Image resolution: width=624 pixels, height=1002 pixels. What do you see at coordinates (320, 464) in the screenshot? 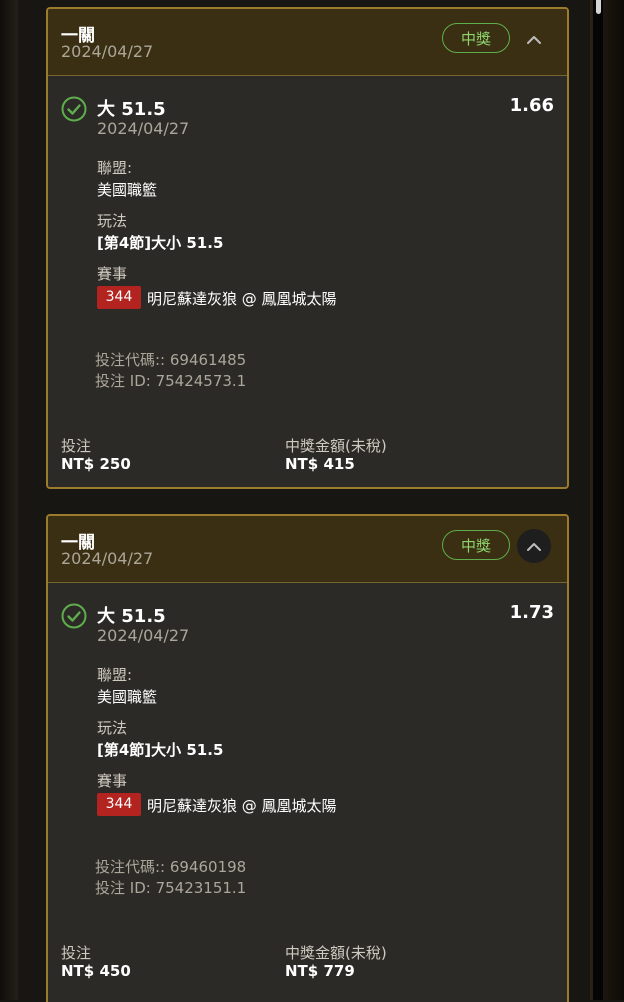
I see `payout-value: NT$ 415` at bounding box center [320, 464].